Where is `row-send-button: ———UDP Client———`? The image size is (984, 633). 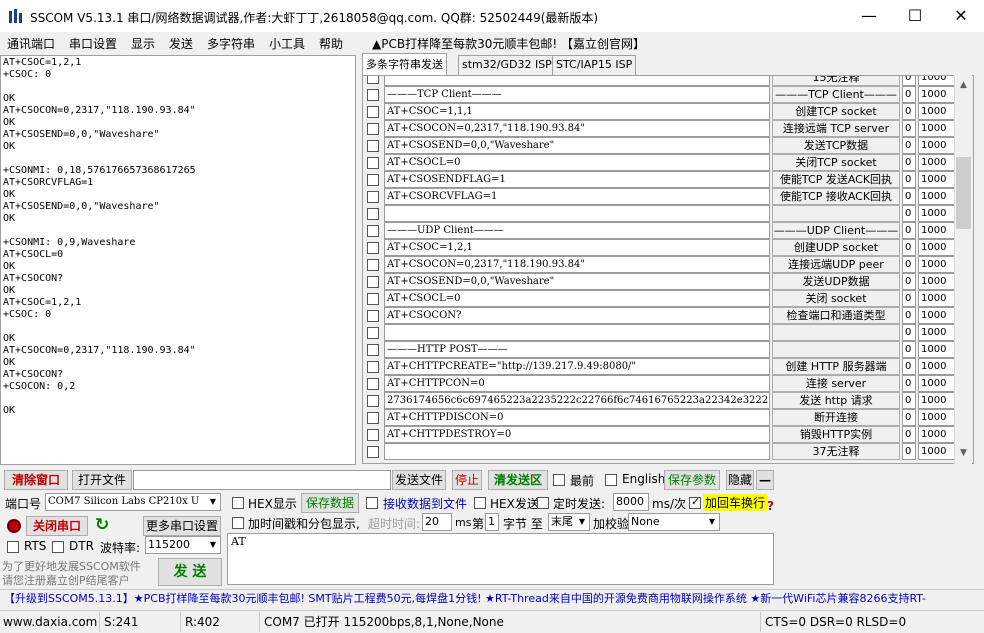 row-send-button: ———UDP Client——— is located at coordinates (836, 230).